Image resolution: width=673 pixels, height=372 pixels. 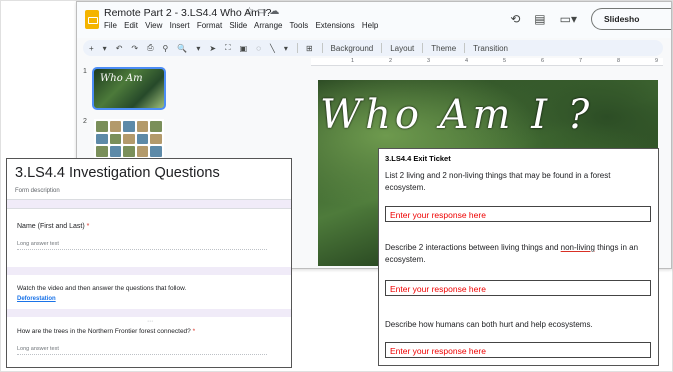 I want to click on line-dropdown-icon: ▾, so click(x=286, y=48).